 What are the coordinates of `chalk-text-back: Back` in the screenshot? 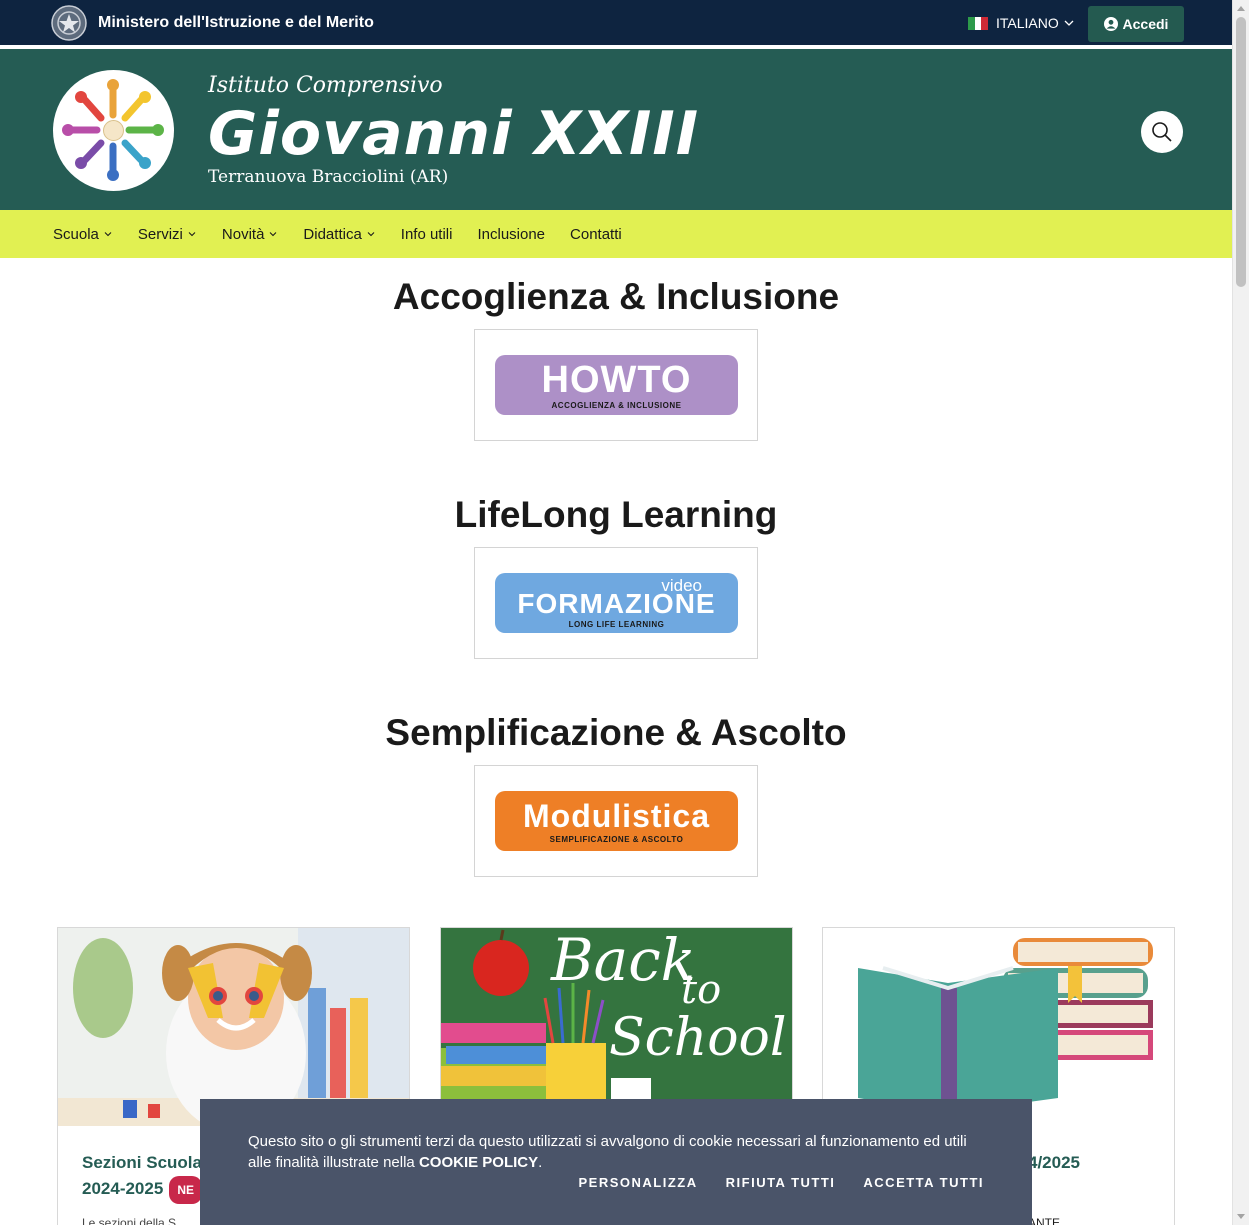 It's located at (623, 961).